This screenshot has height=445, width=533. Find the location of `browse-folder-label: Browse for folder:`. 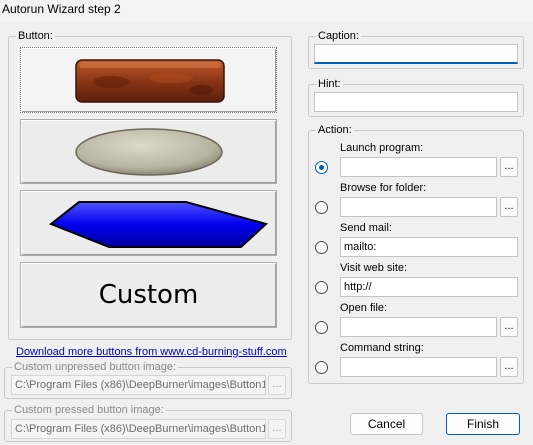

browse-folder-label: Browse for folder: is located at coordinates (383, 188).